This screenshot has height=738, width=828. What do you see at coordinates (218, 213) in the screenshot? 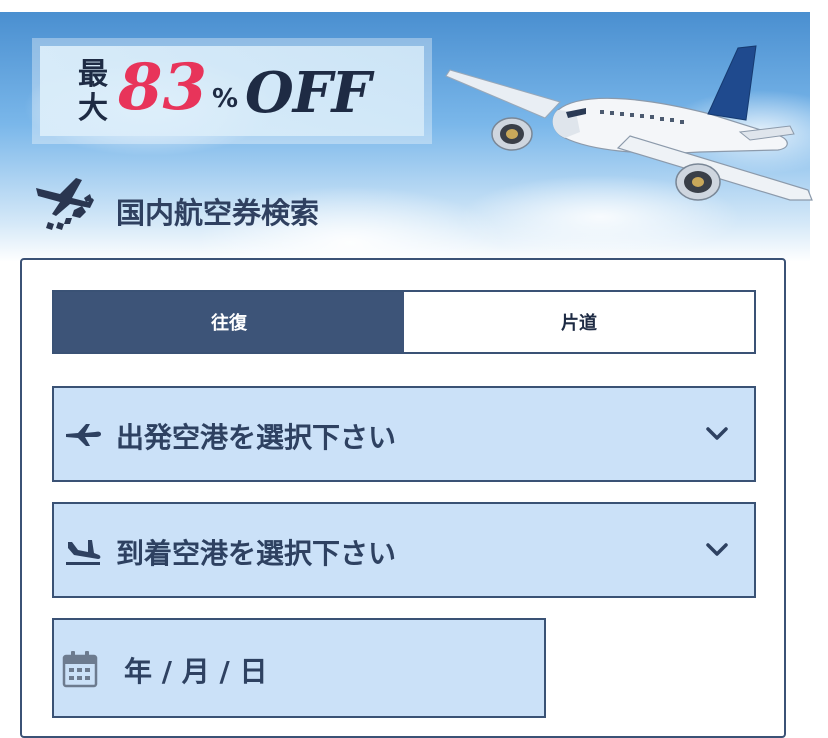
I see `section-title: 国内航空券検索` at bounding box center [218, 213].